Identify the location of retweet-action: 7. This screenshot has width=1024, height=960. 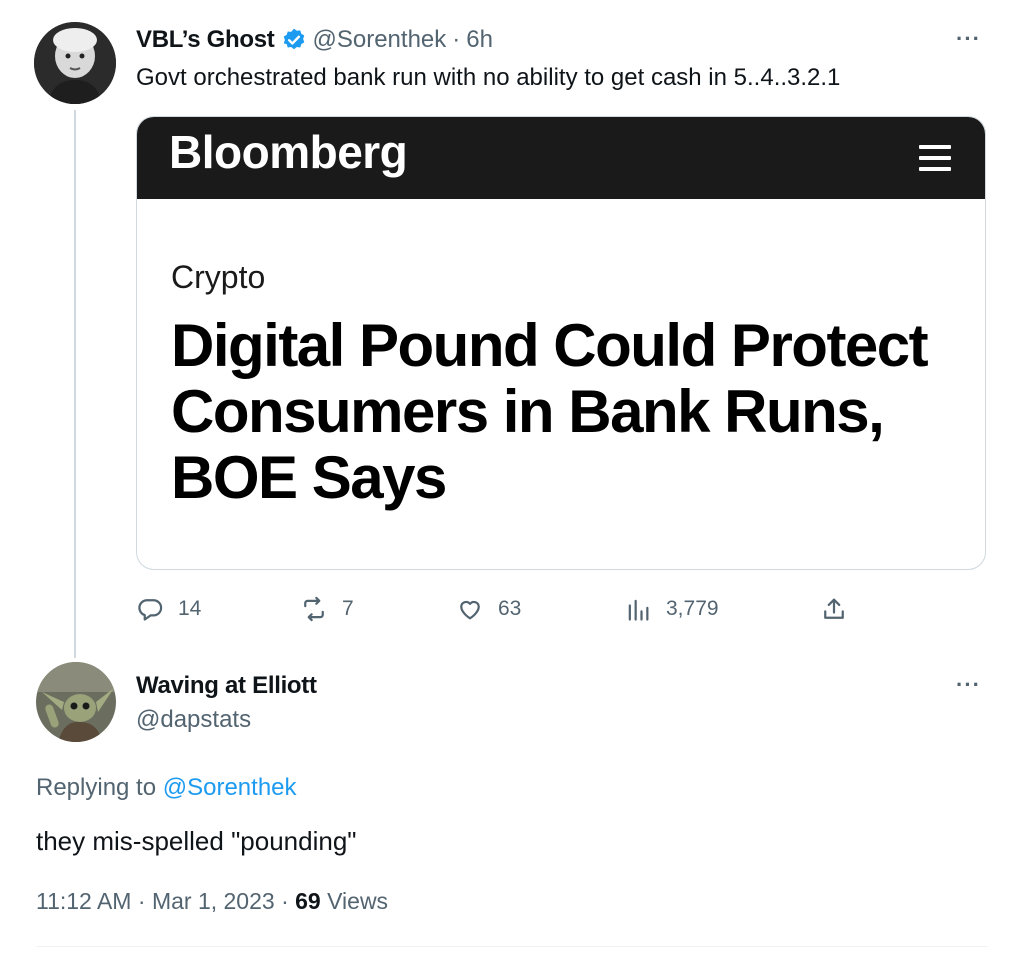
(327, 609).